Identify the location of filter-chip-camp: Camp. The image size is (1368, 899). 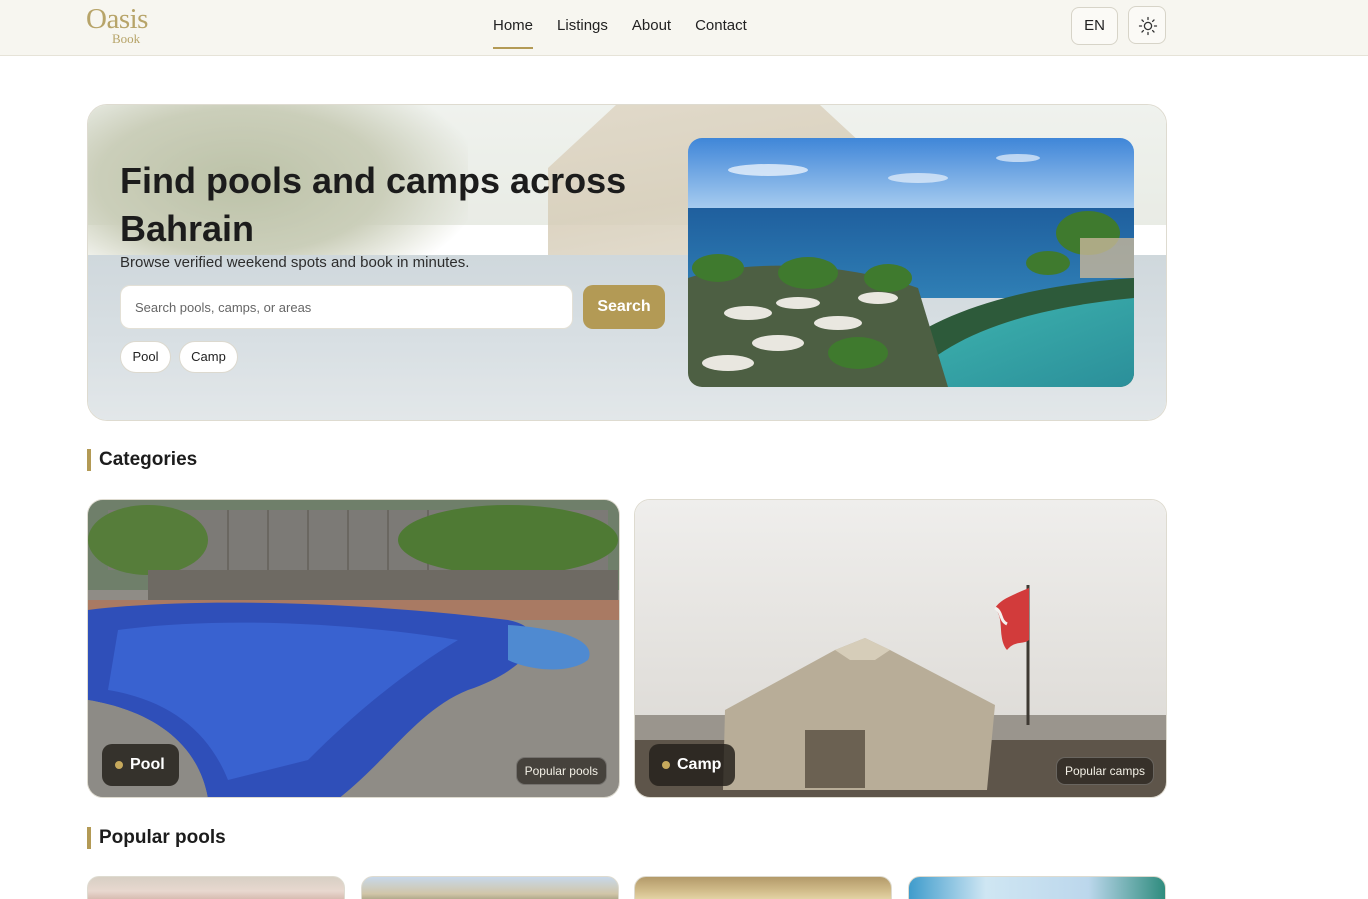
(208, 357).